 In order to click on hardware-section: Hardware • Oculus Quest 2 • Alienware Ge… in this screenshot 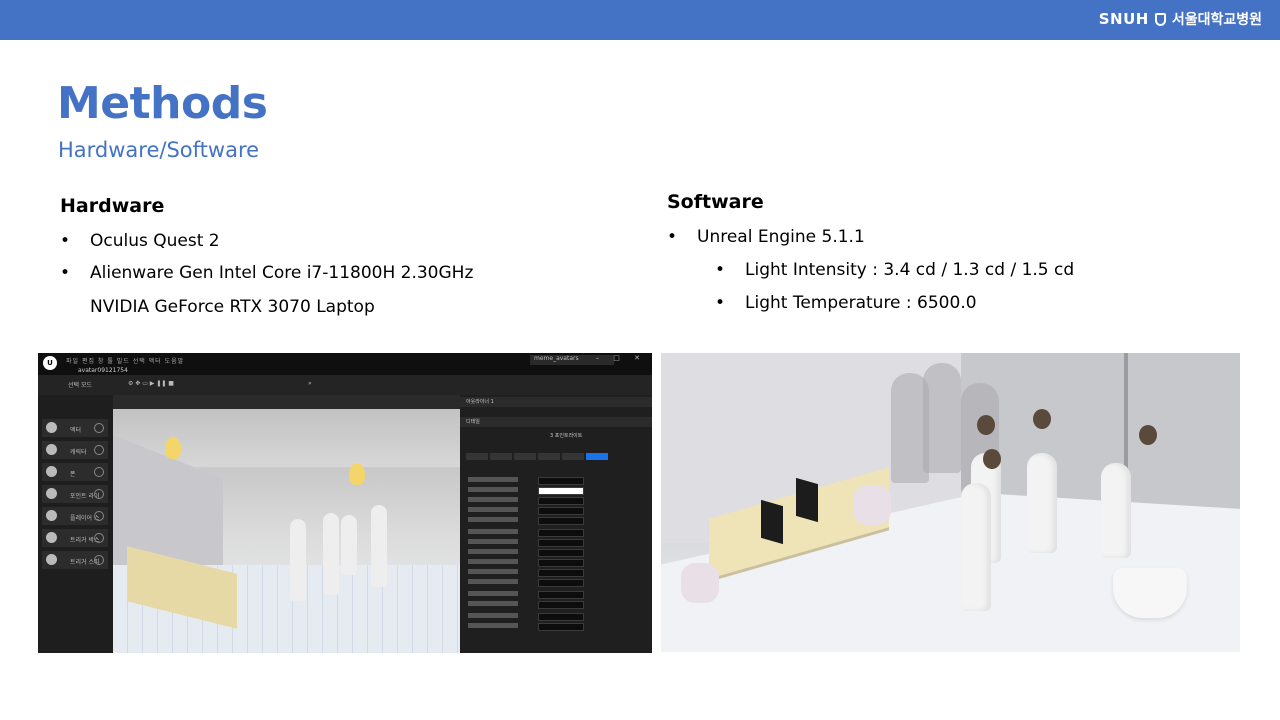, I will do `click(266, 262)`.